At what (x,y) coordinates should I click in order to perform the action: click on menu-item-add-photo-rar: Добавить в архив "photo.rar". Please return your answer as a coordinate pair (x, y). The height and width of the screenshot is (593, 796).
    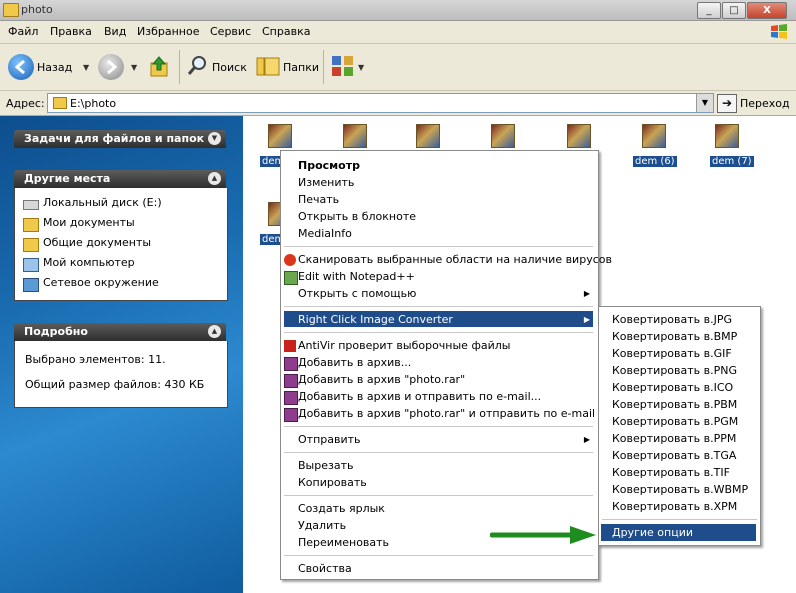
    Looking at the image, I should click on (381, 379).